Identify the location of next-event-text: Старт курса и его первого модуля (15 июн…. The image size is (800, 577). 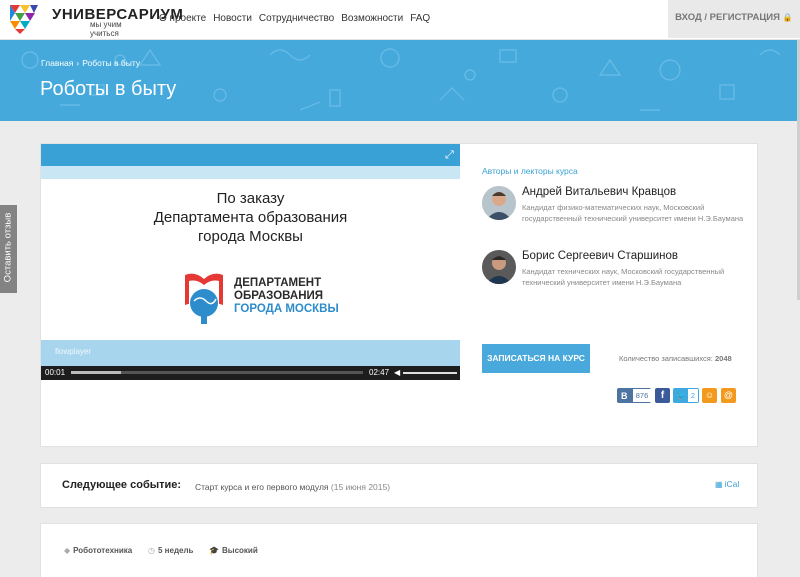
(292, 487).